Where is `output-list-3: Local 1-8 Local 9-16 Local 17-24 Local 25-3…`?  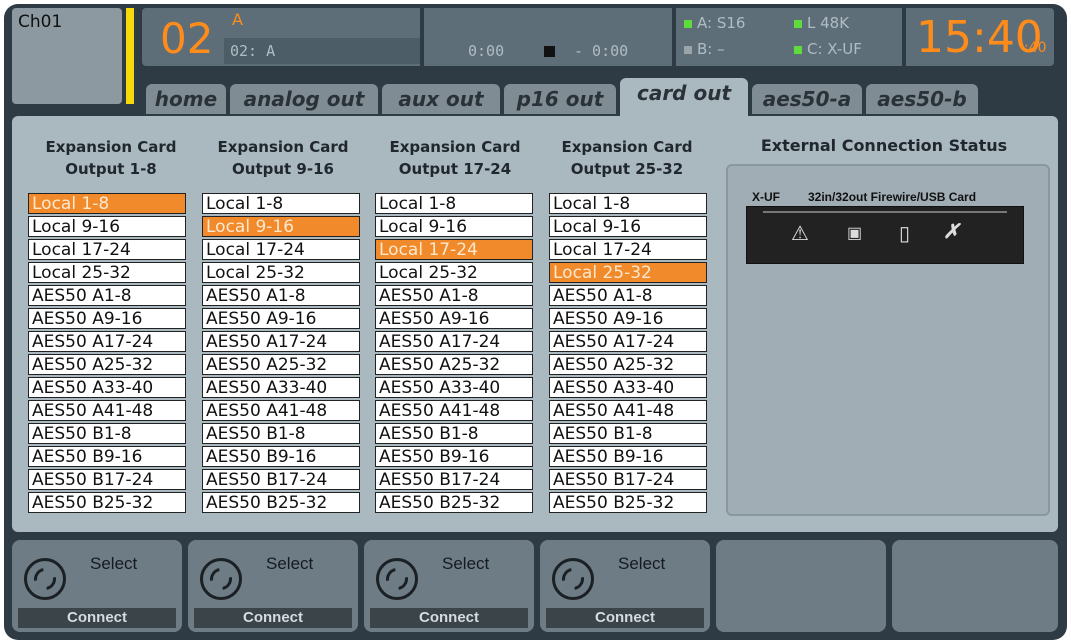 output-list-3: Local 1-8 Local 9-16 Local 17-24 Local 25-3… is located at coordinates (454, 354).